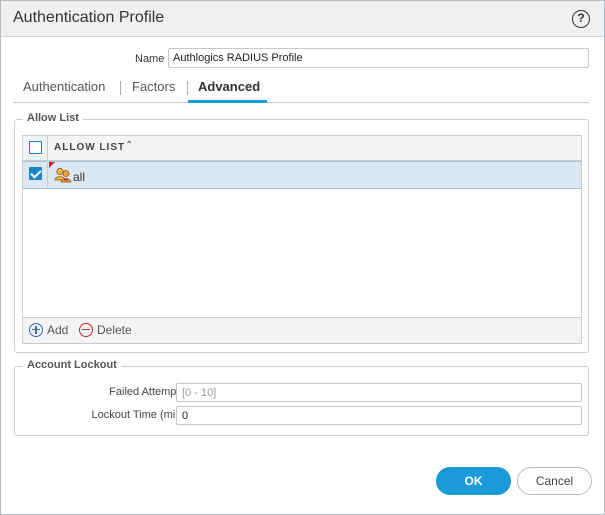 The height and width of the screenshot is (515, 605). What do you see at coordinates (53, 118) in the screenshot?
I see `allow-list-legend: Allow List` at bounding box center [53, 118].